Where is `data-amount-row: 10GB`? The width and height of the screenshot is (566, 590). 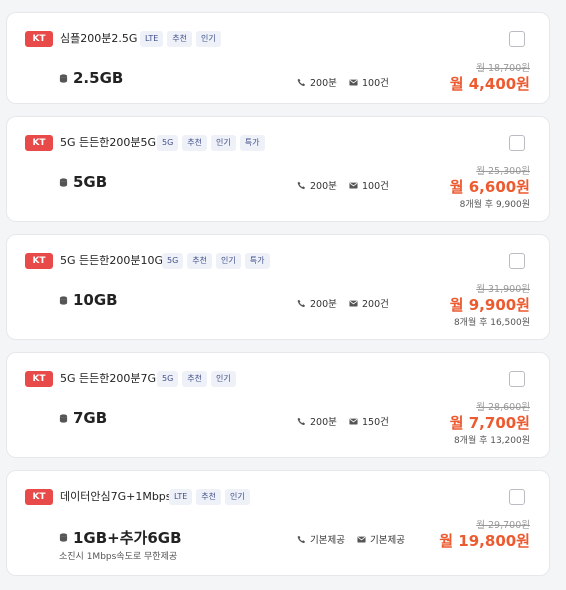
data-amount-row: 10GB is located at coordinates (88, 300).